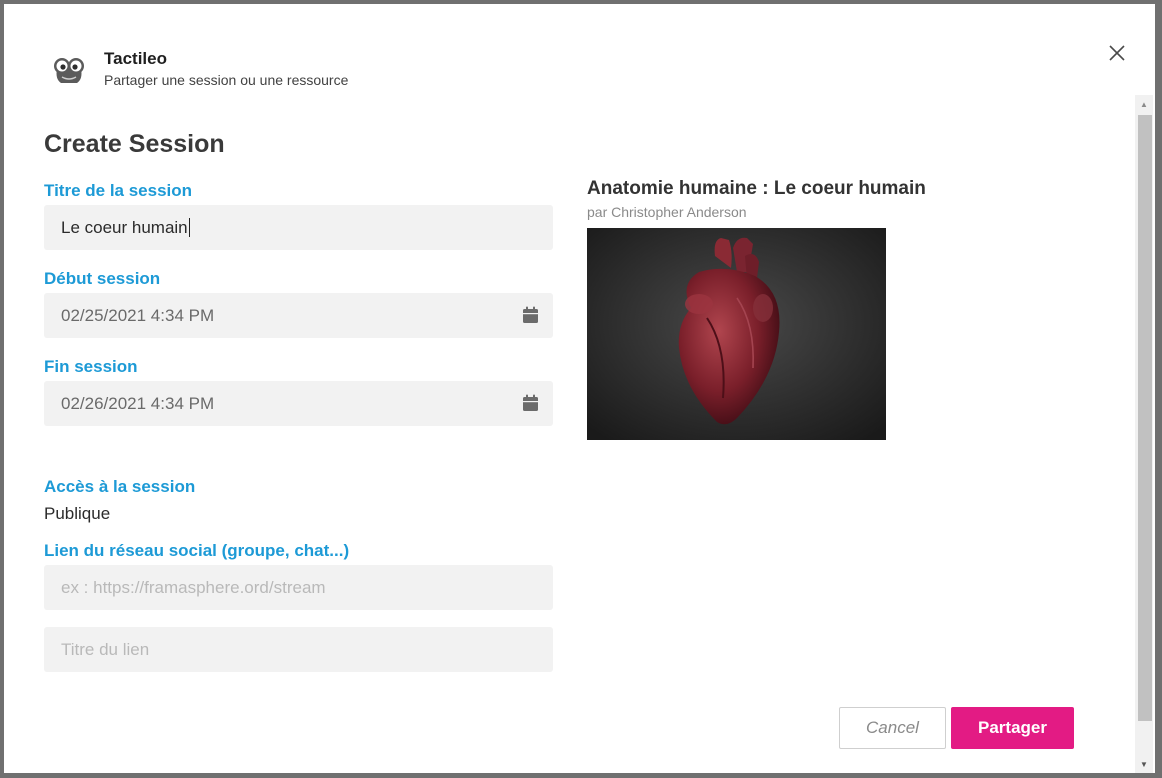 The width and height of the screenshot is (1162, 778). What do you see at coordinates (102, 278) in the screenshot?
I see `start-date-label: Début session` at bounding box center [102, 278].